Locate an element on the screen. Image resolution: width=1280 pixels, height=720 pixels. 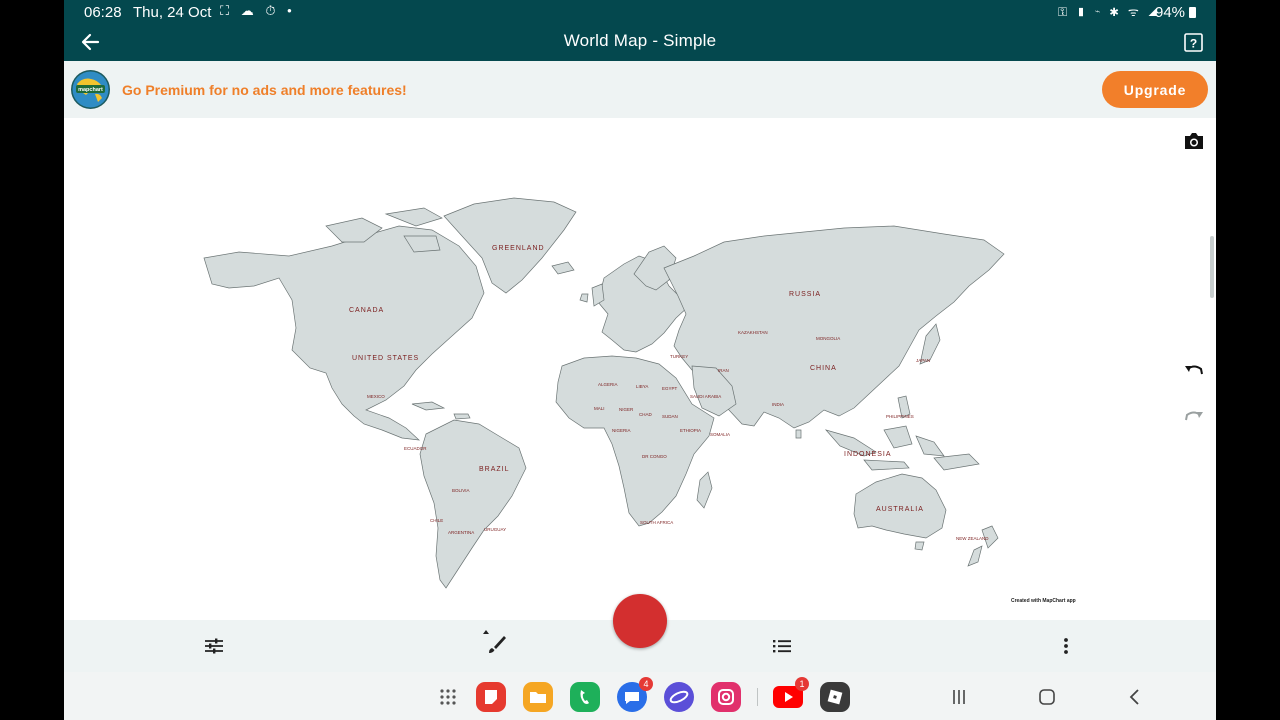
status-notification-icons: ⛶ ☁ ⏱ • is located at coordinates (258, 10).